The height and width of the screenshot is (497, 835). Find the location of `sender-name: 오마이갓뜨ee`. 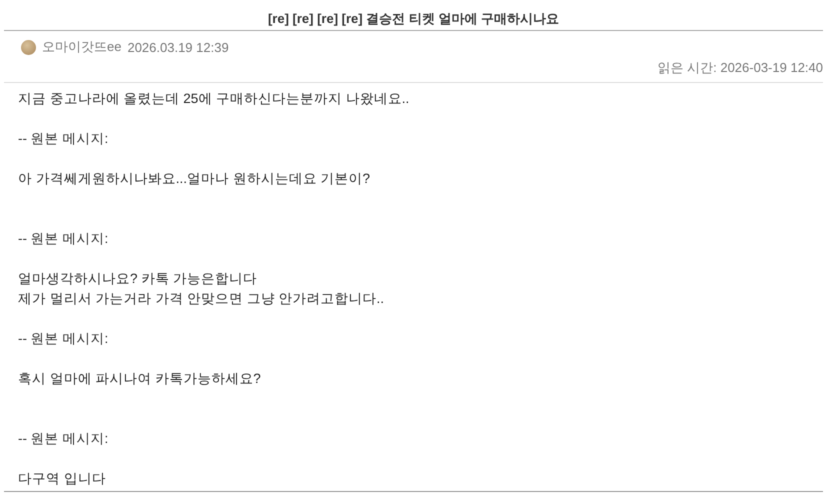

sender-name: 오마이갓뜨ee is located at coordinates (82, 47).